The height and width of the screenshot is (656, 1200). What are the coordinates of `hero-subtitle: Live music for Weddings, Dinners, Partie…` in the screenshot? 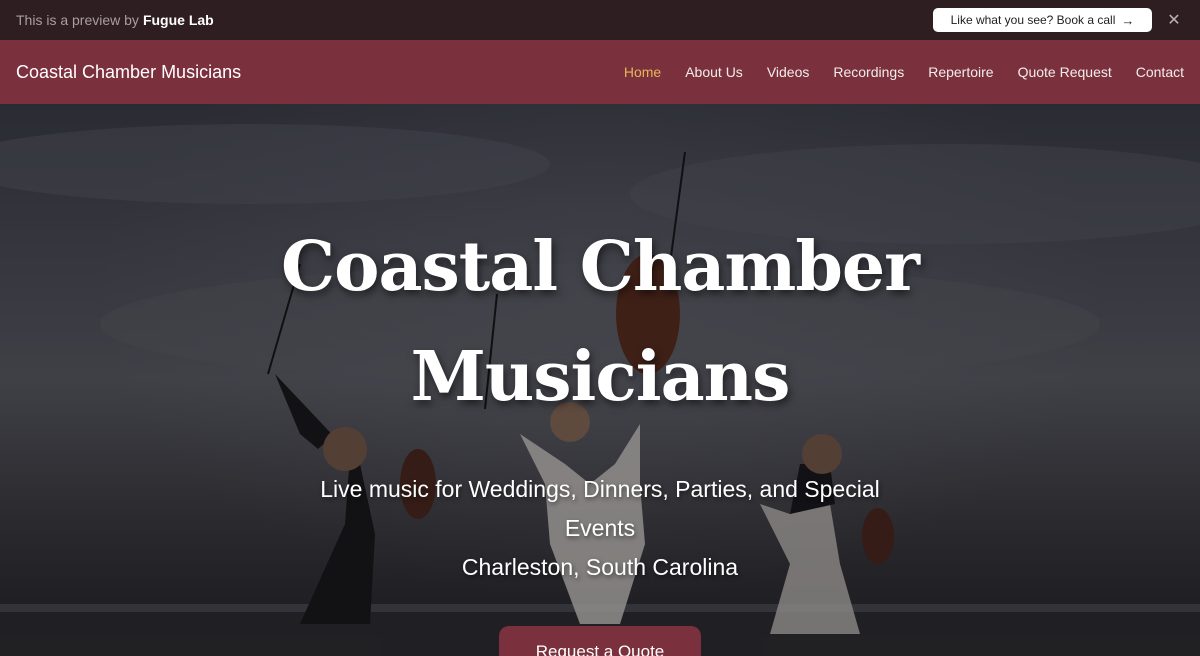 It's located at (600, 528).